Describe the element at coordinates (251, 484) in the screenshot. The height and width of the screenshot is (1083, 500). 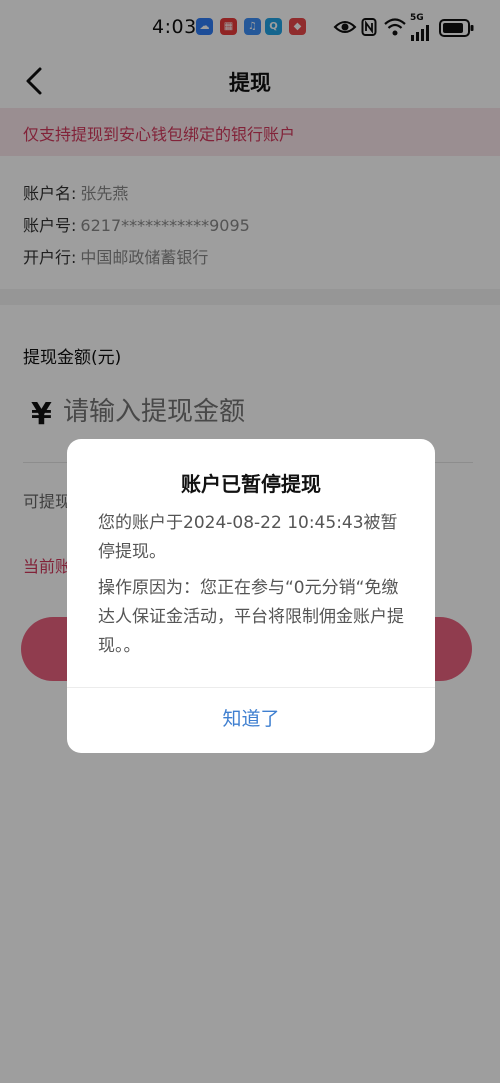
I see `dialog-title: 账户已暂停提现` at that location.